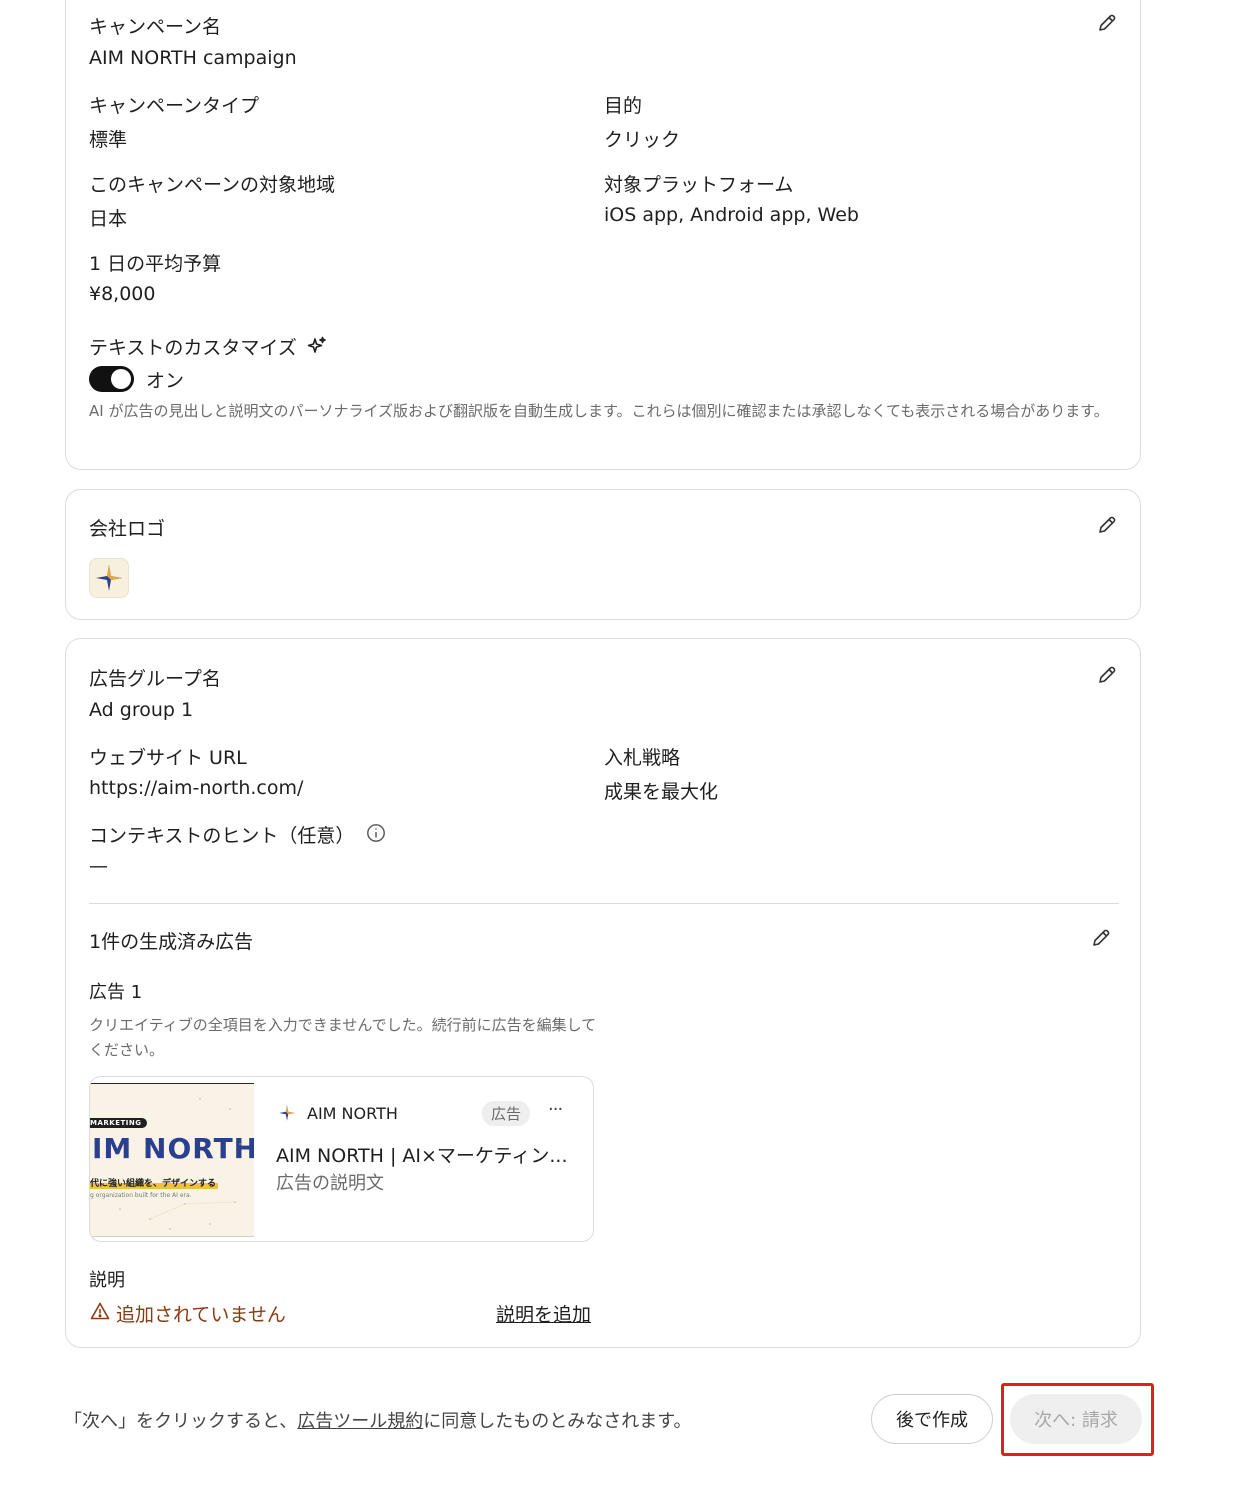  I want to click on platform-value: iOS app, Android app, Web, so click(731, 215).